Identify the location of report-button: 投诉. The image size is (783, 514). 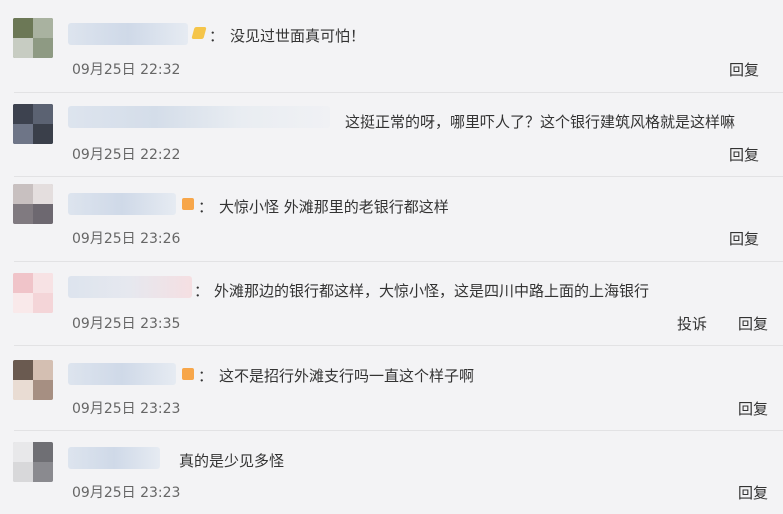
(692, 323).